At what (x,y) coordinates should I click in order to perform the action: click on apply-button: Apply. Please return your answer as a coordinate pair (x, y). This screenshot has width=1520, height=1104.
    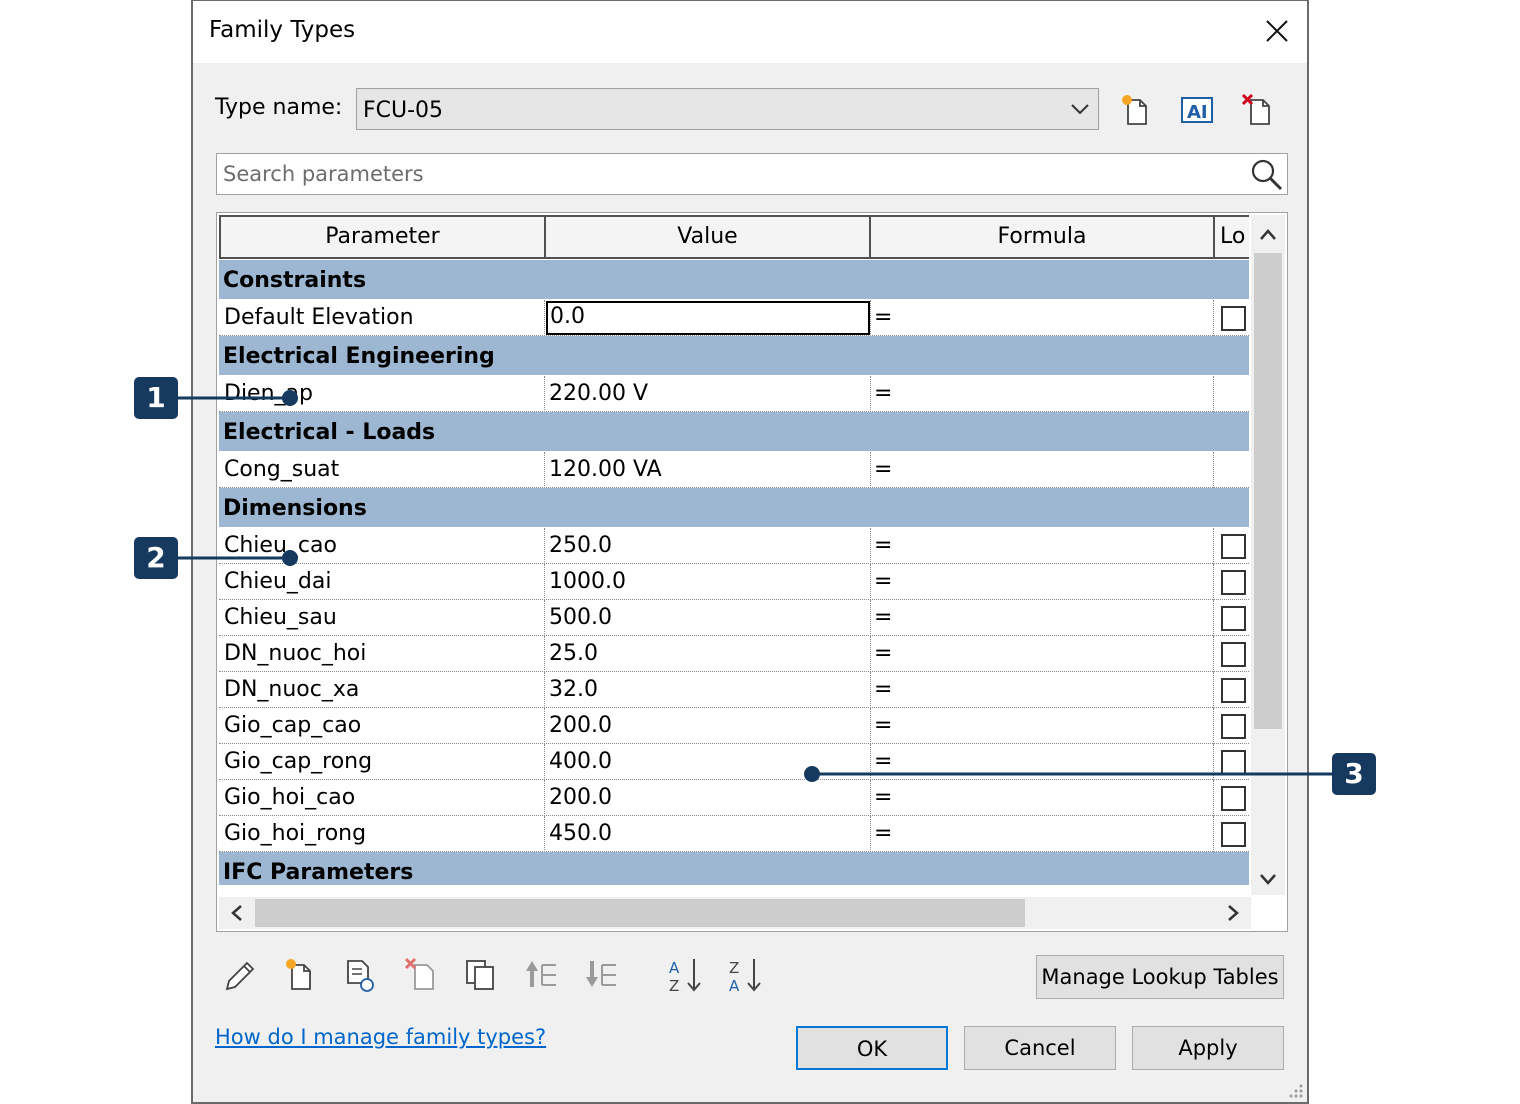
    Looking at the image, I should click on (1208, 1048).